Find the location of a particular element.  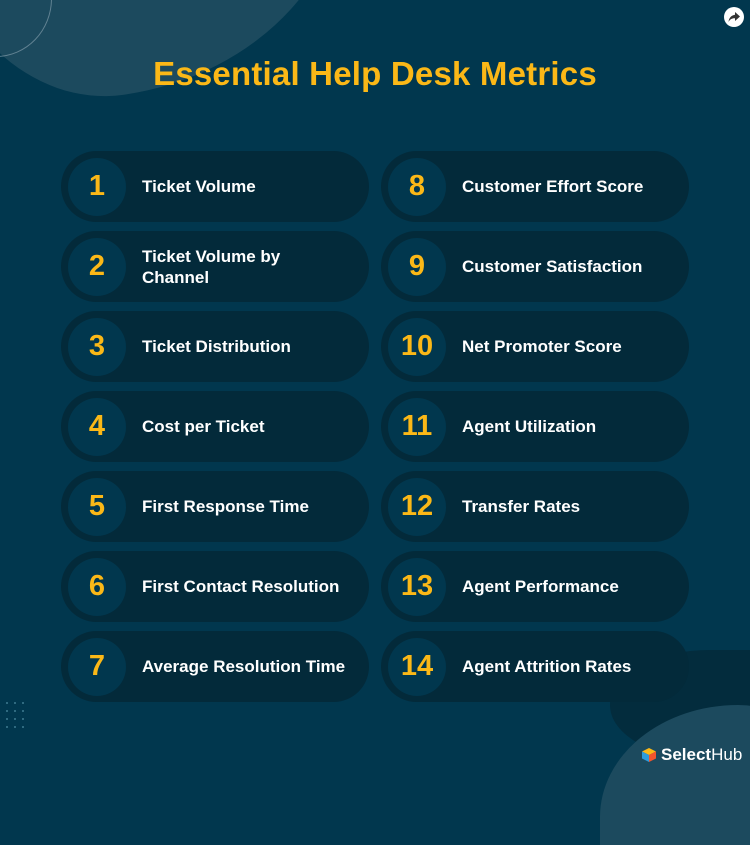

metric-number: 5 is located at coordinates (97, 506).